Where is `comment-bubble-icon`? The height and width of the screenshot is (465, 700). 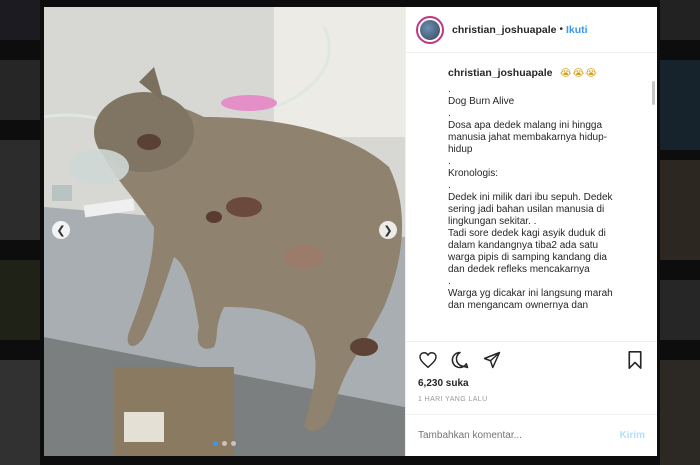
comment-bubble-icon is located at coordinates (460, 360).